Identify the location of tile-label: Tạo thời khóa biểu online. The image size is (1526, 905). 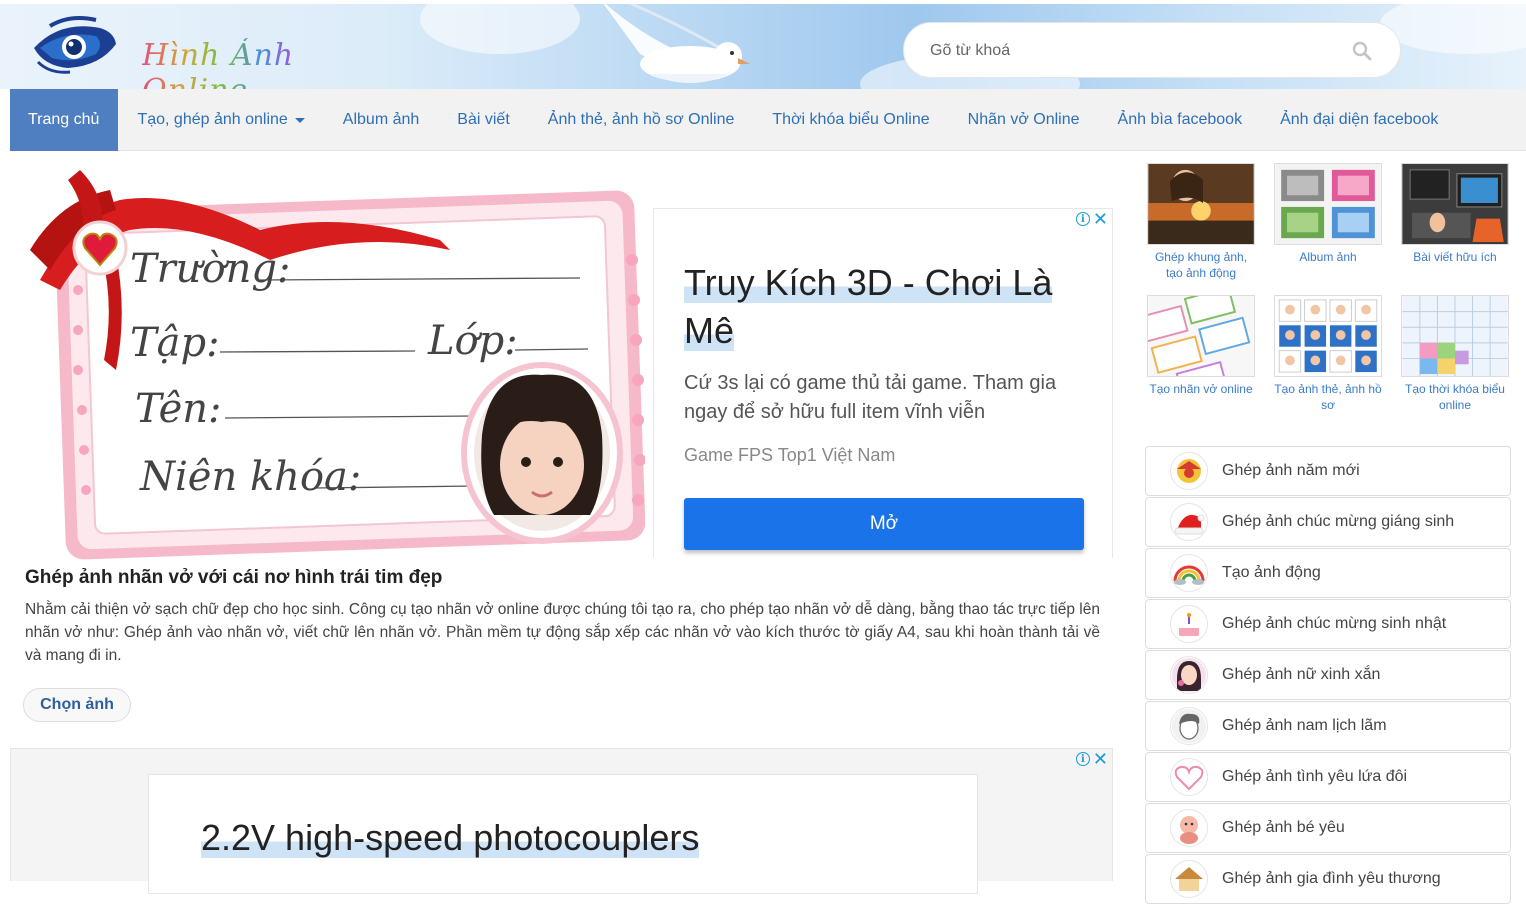
(1455, 397).